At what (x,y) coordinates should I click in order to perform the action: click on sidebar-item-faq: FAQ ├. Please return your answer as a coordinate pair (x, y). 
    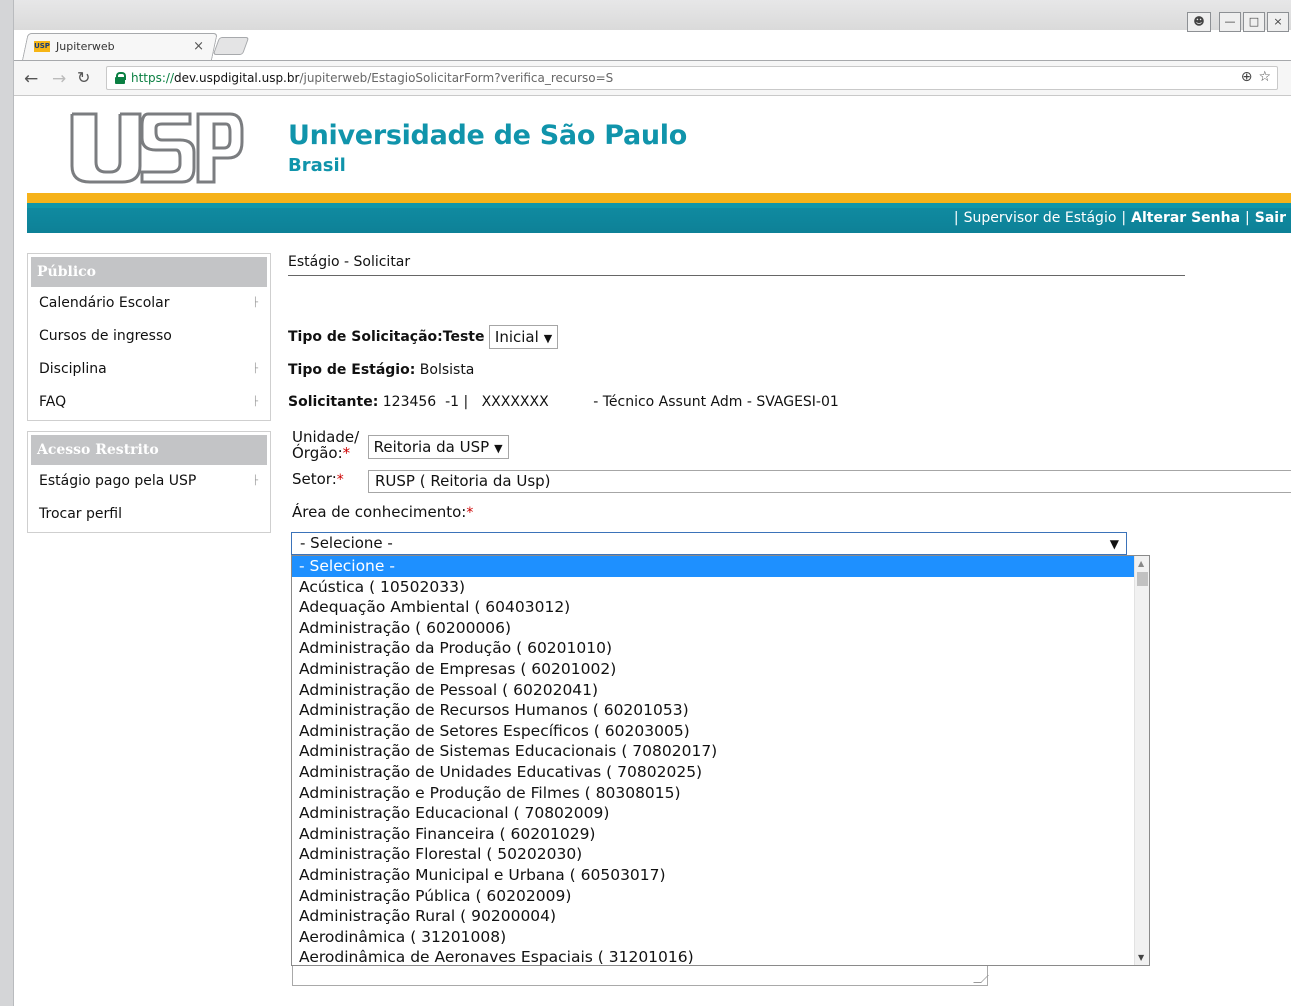
    Looking at the image, I should click on (149, 402).